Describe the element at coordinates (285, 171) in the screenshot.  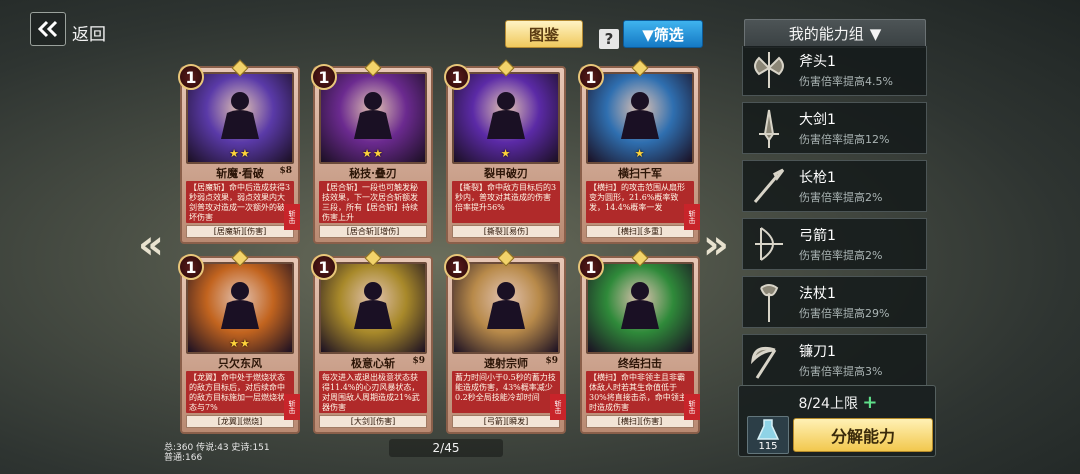
I see `card-price: $8` at that location.